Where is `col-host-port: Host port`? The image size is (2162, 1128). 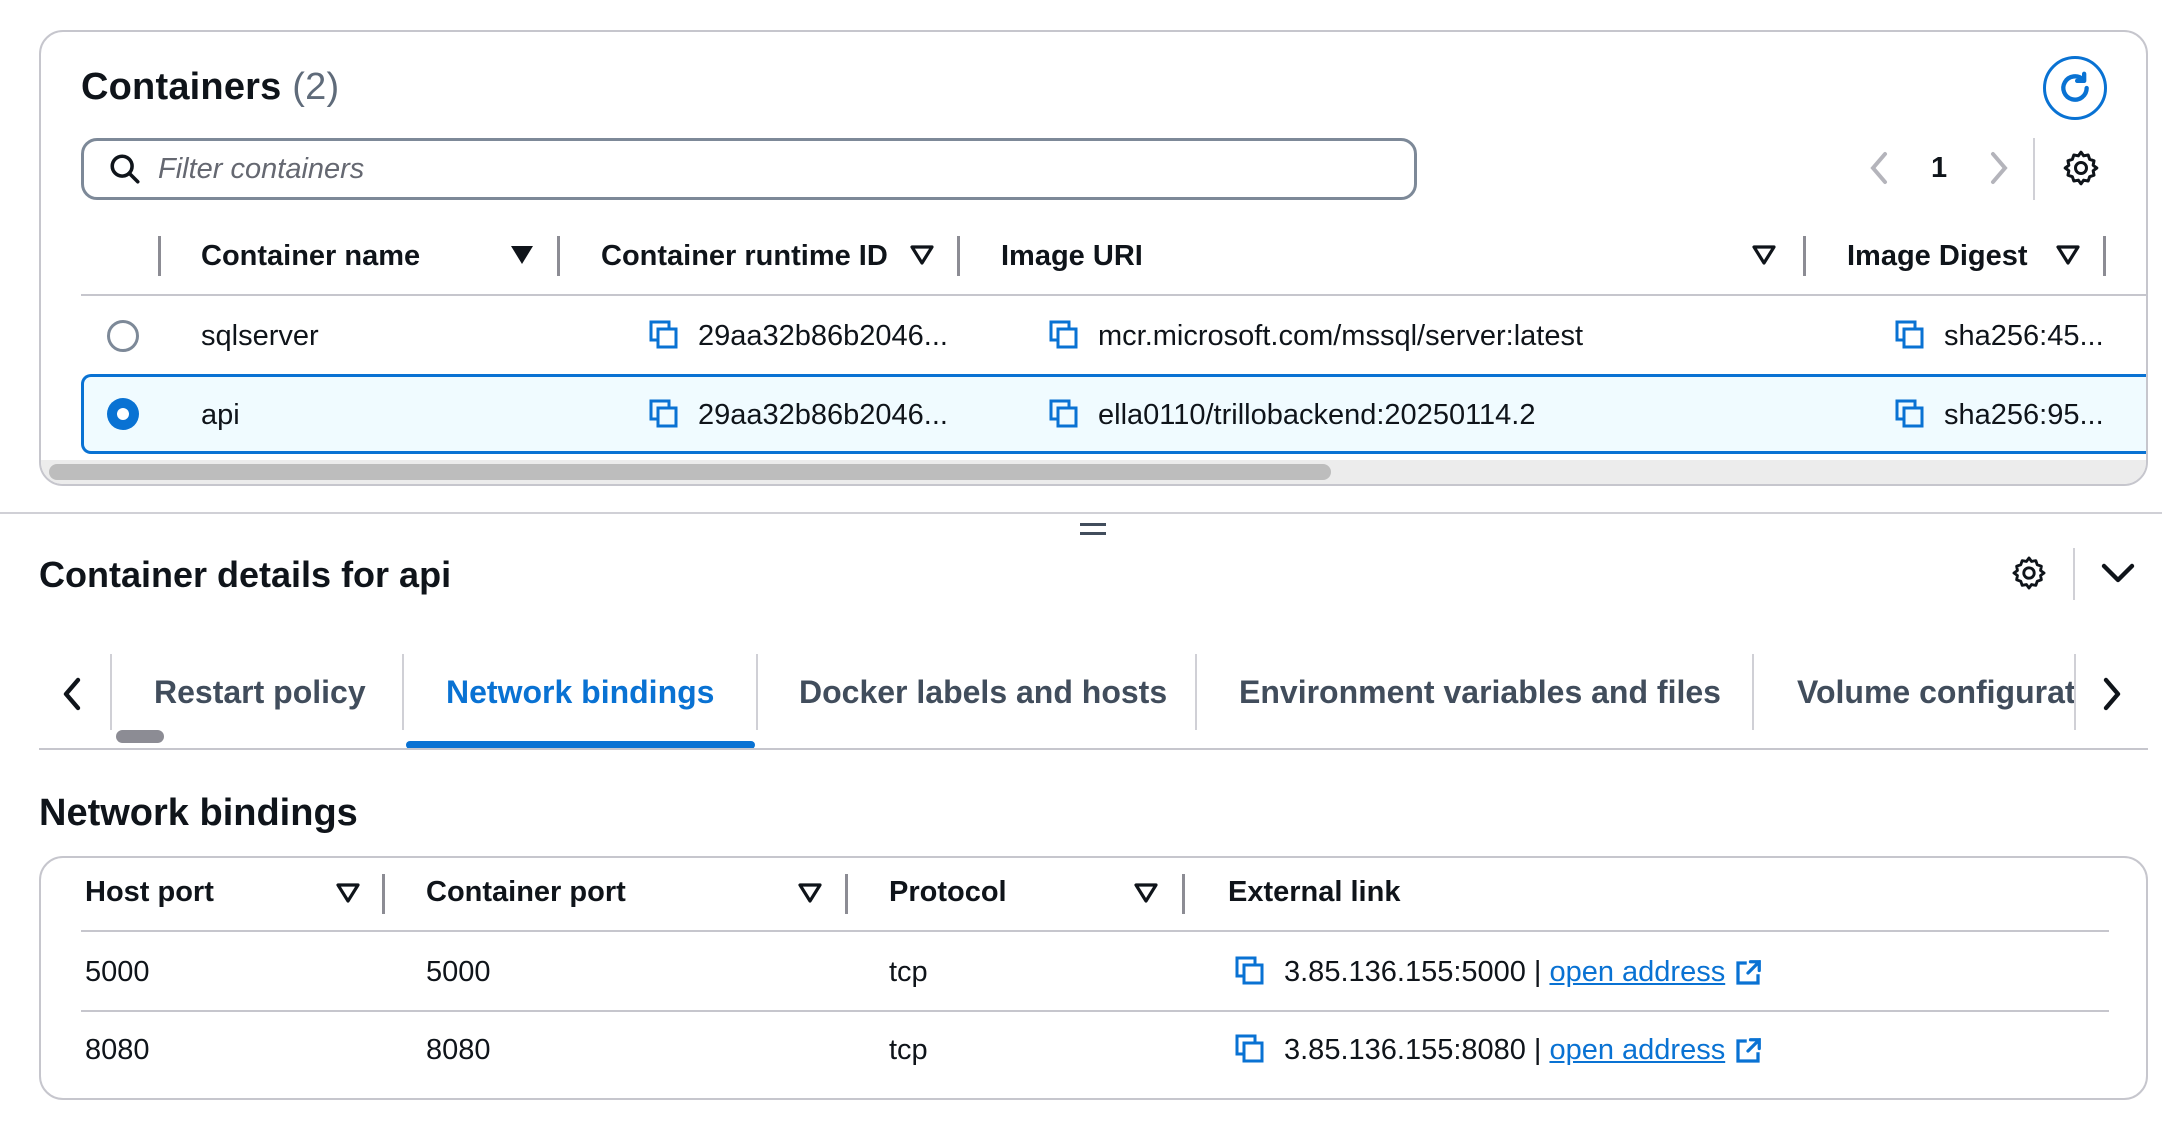
col-host-port: Host port is located at coordinates (149, 892).